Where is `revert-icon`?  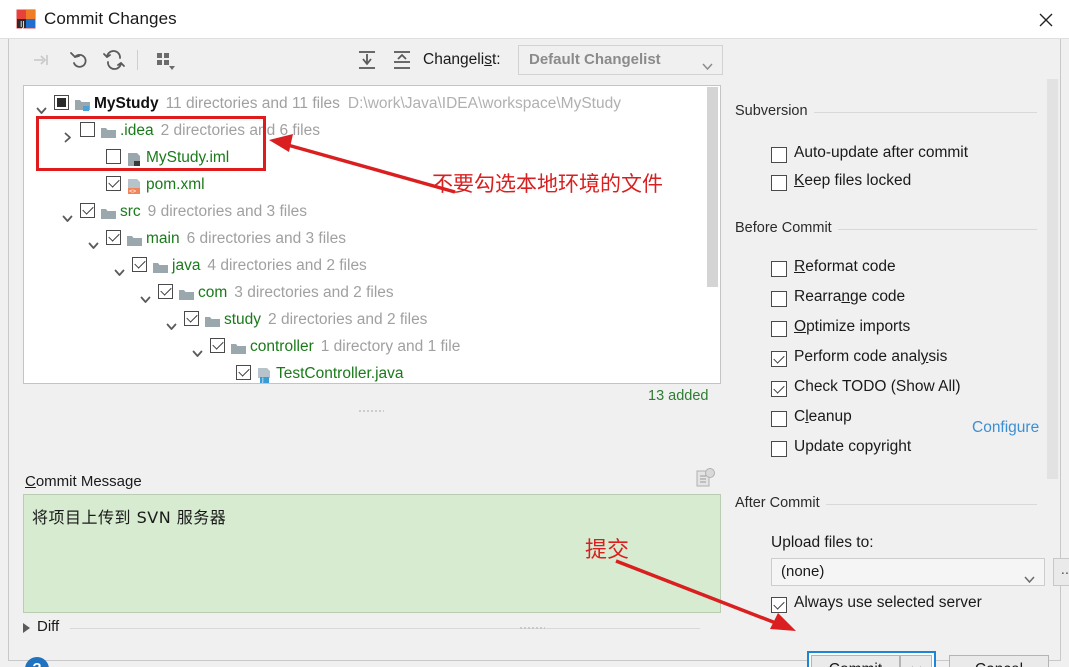
revert-icon is located at coordinates (80, 60).